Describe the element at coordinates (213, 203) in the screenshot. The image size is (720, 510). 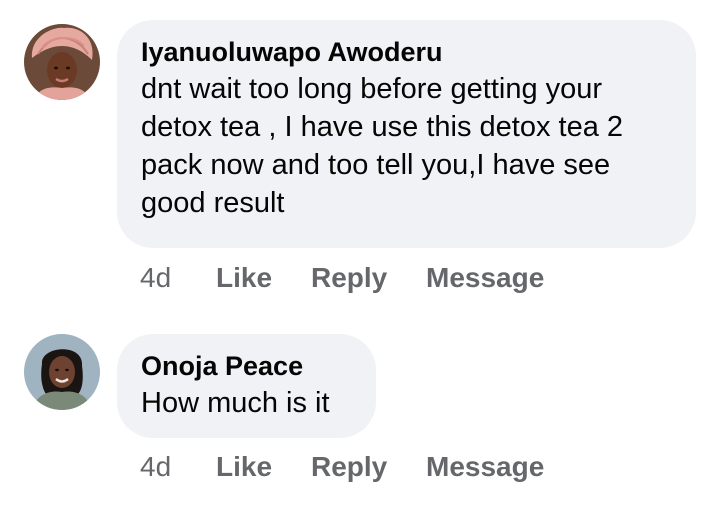
I see `comment-text-line: good result` at that location.